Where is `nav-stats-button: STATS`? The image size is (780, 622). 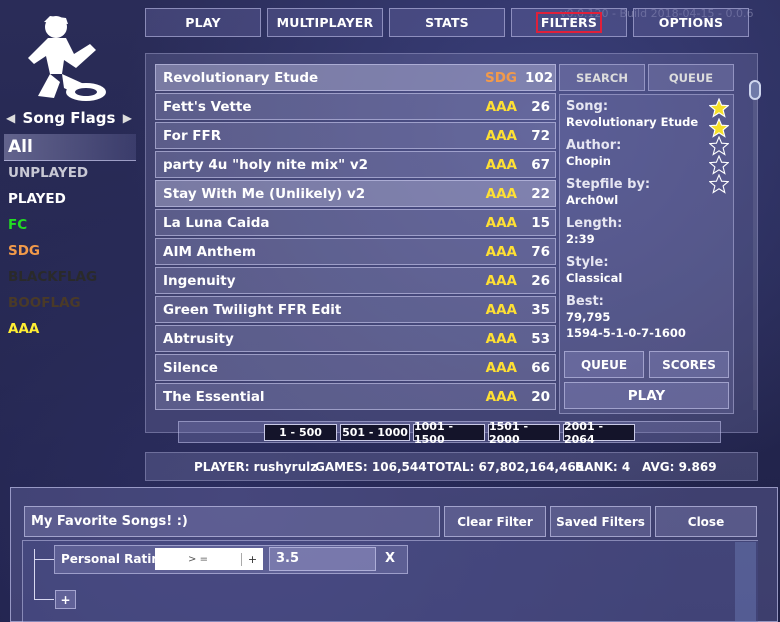
nav-stats-button: STATS is located at coordinates (447, 22).